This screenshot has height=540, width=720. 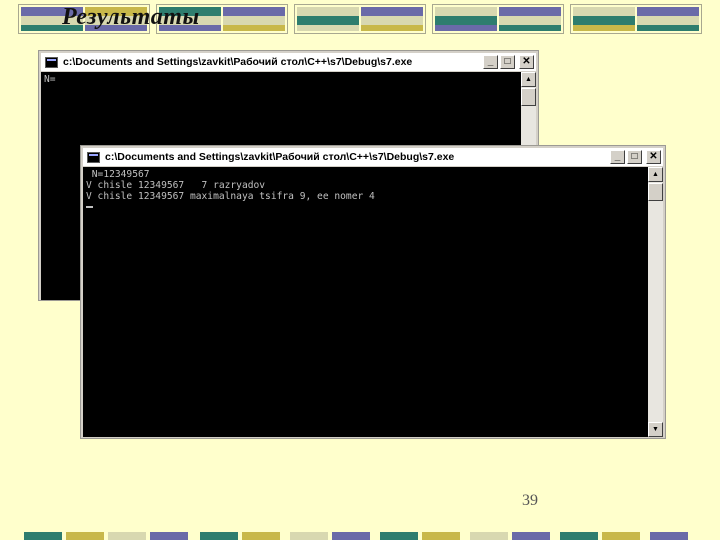 What do you see at coordinates (50, 79) in the screenshot?
I see `console-text: N=` at bounding box center [50, 79].